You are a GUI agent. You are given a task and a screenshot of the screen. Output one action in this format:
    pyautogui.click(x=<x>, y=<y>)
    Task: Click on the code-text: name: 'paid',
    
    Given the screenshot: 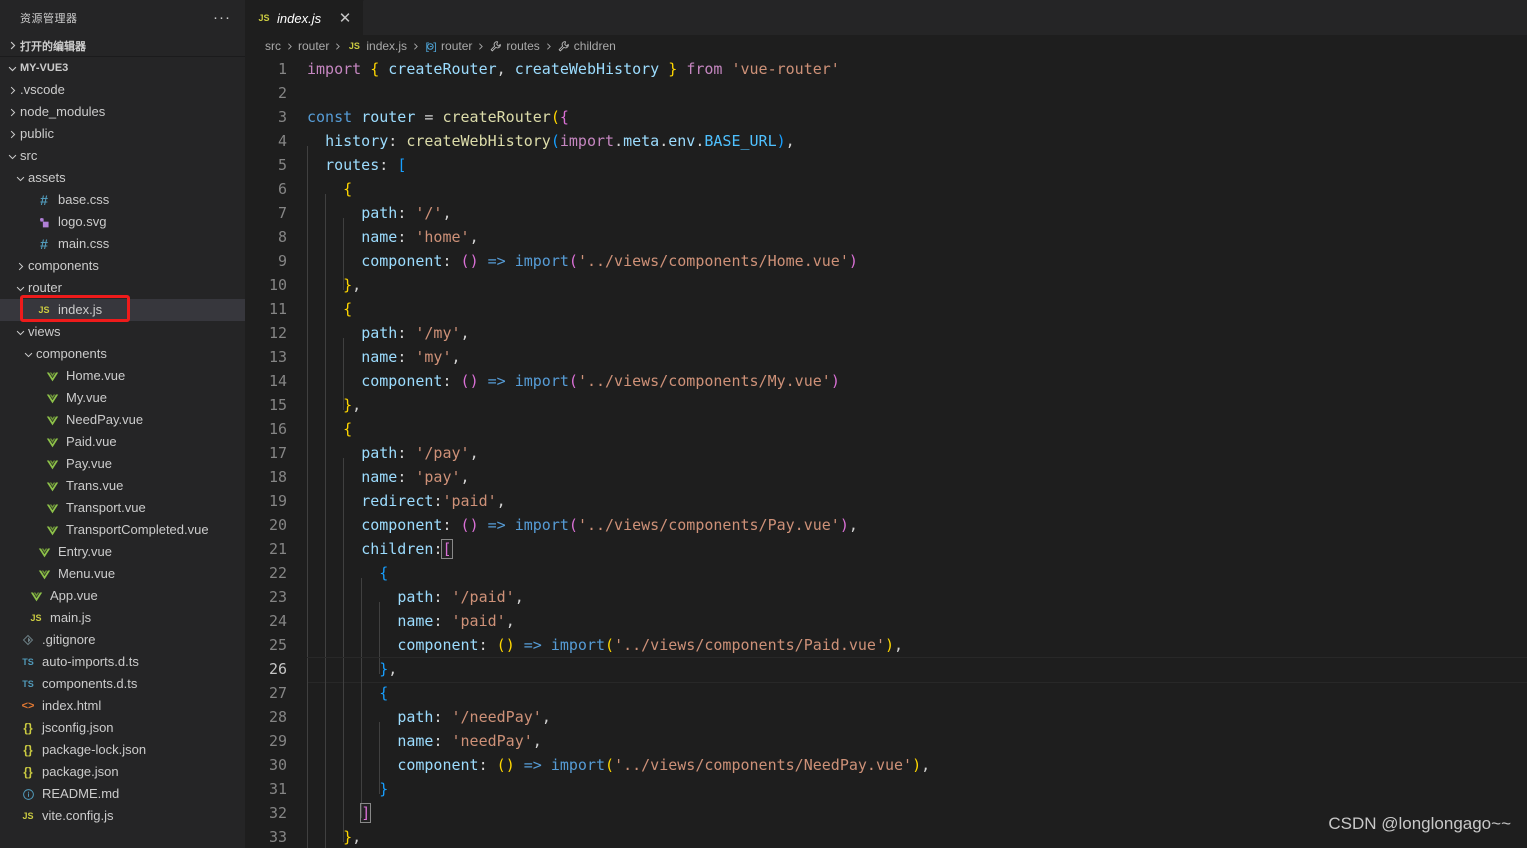 What is the action you would take?
    pyautogui.click(x=917, y=629)
    